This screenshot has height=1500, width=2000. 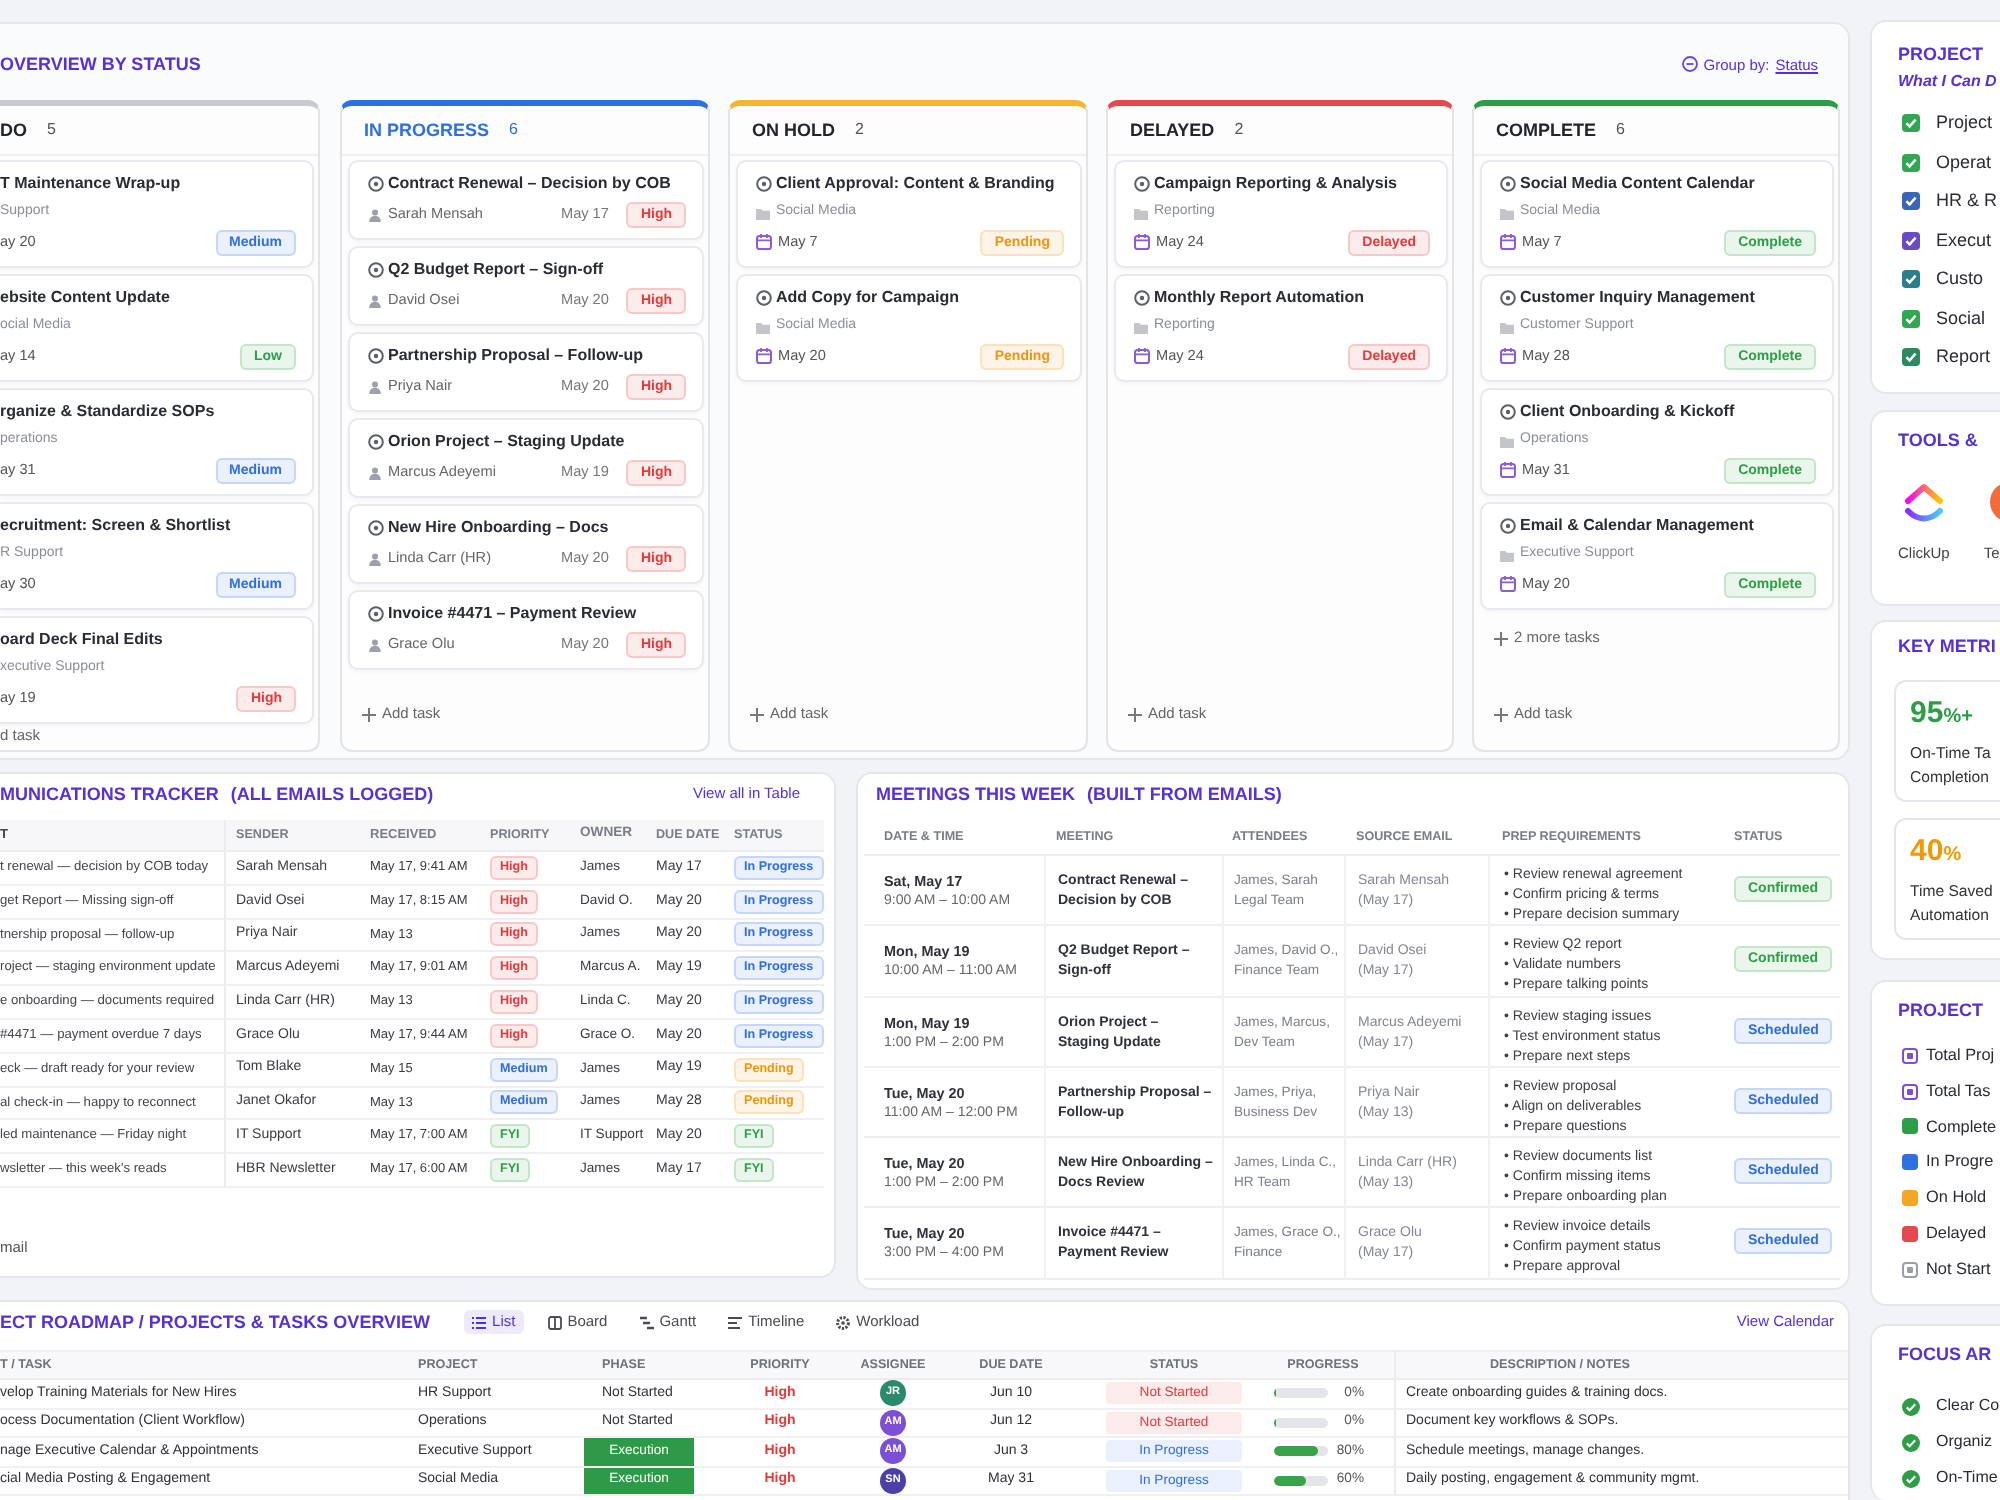 I want to click on card-title: Invoice #4471 – Payment Review, so click(x=512, y=614).